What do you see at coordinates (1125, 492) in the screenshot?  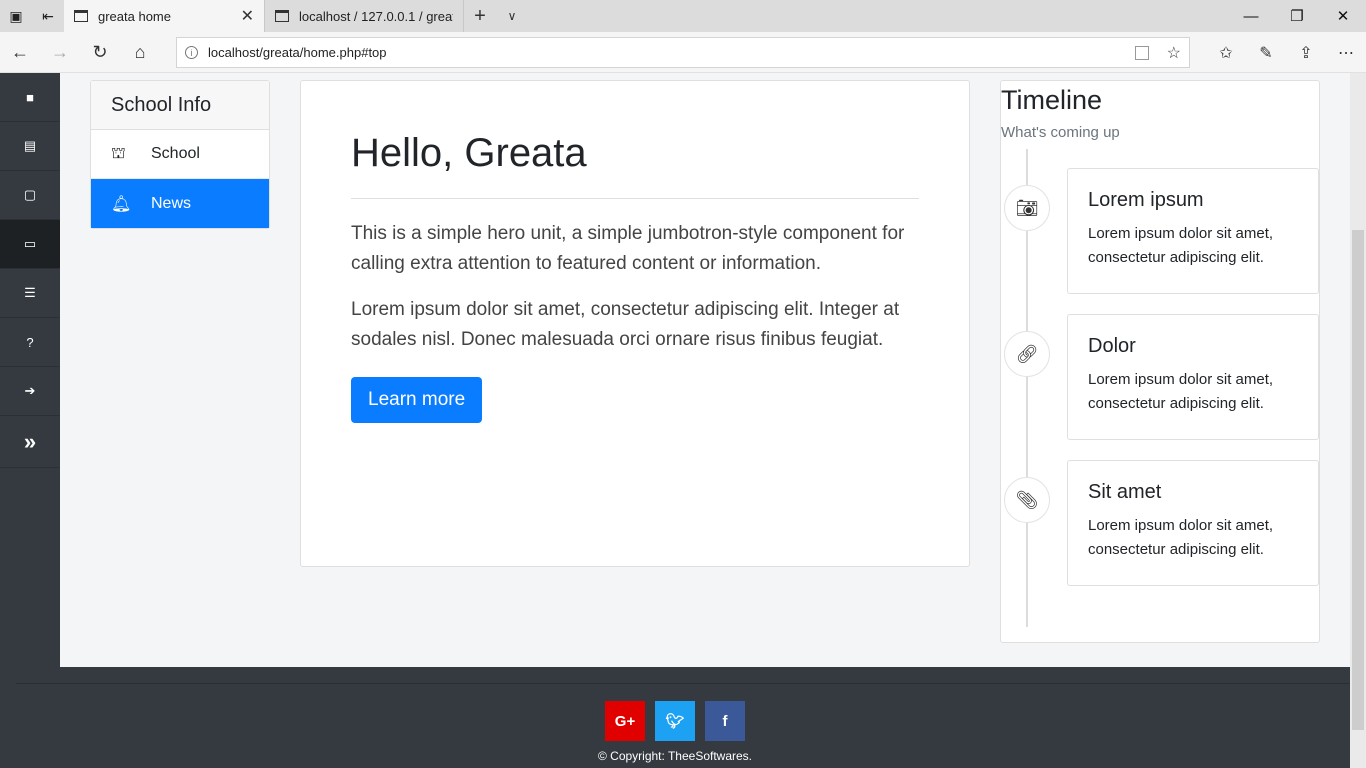 I see `timeline-item-title: Sit amet` at bounding box center [1125, 492].